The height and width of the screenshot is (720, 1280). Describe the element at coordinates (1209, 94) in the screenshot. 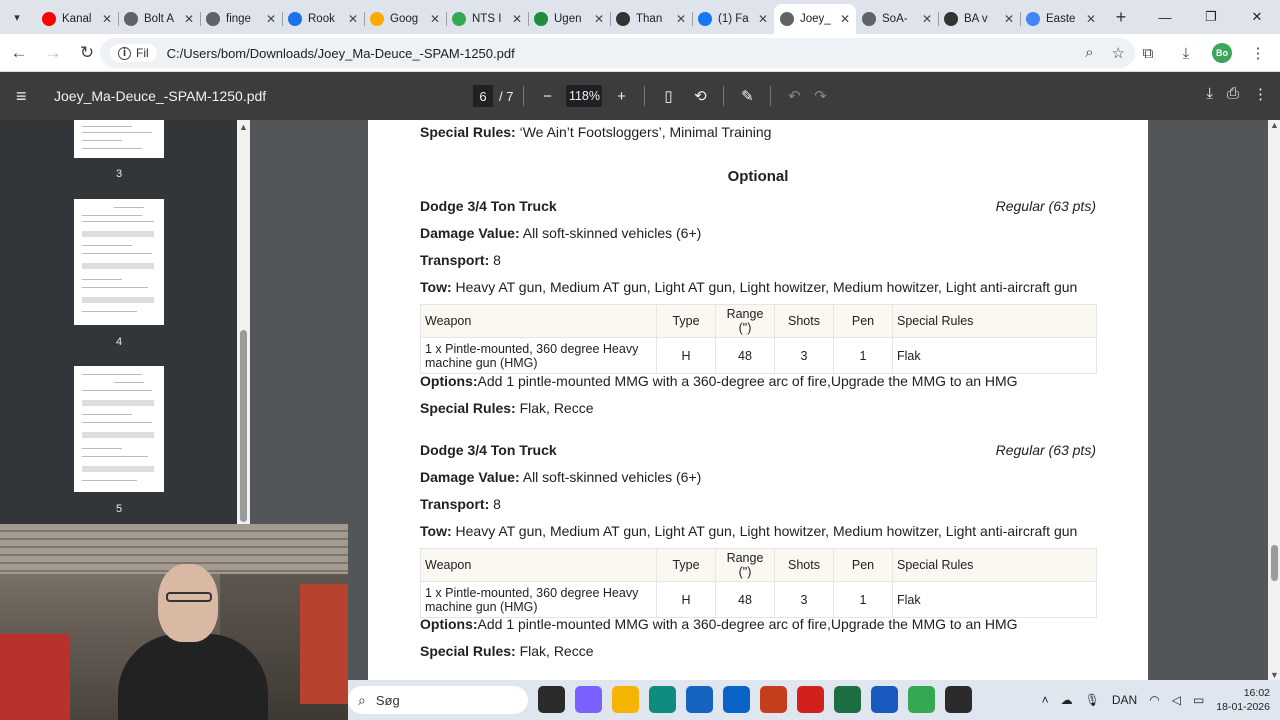

I see `pdf-download-icon: ⤓` at that location.